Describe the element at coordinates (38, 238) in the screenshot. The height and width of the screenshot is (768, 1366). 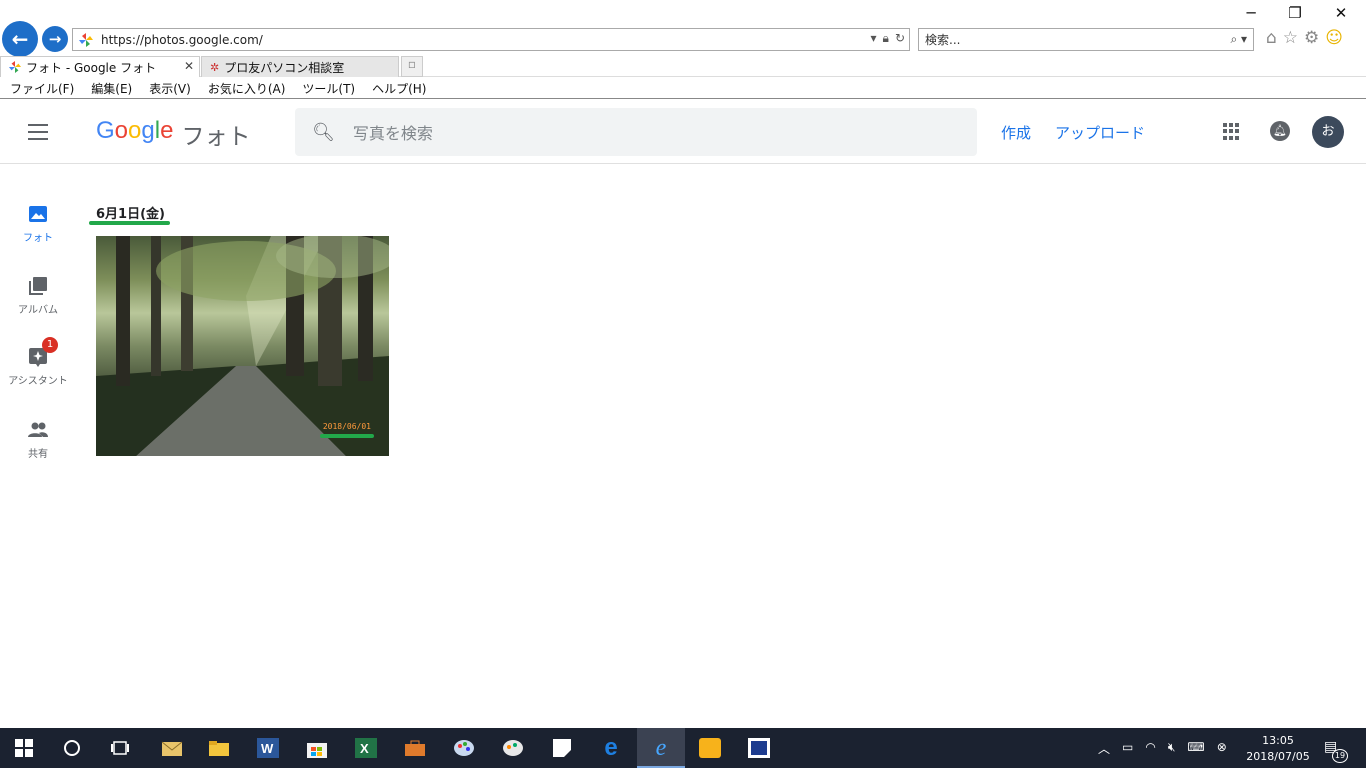
I see `nav-label: フォト` at that location.